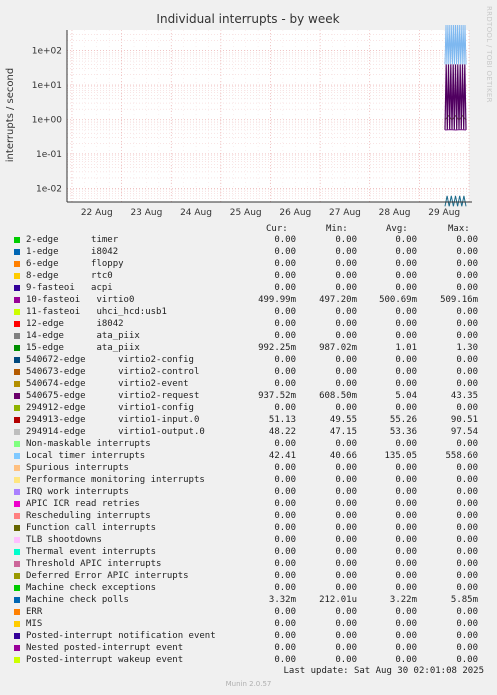 This screenshot has width=497, height=695. Describe the element at coordinates (80, 300) in the screenshot. I see `legend-label: 10-fasteoi virtio0` at that location.